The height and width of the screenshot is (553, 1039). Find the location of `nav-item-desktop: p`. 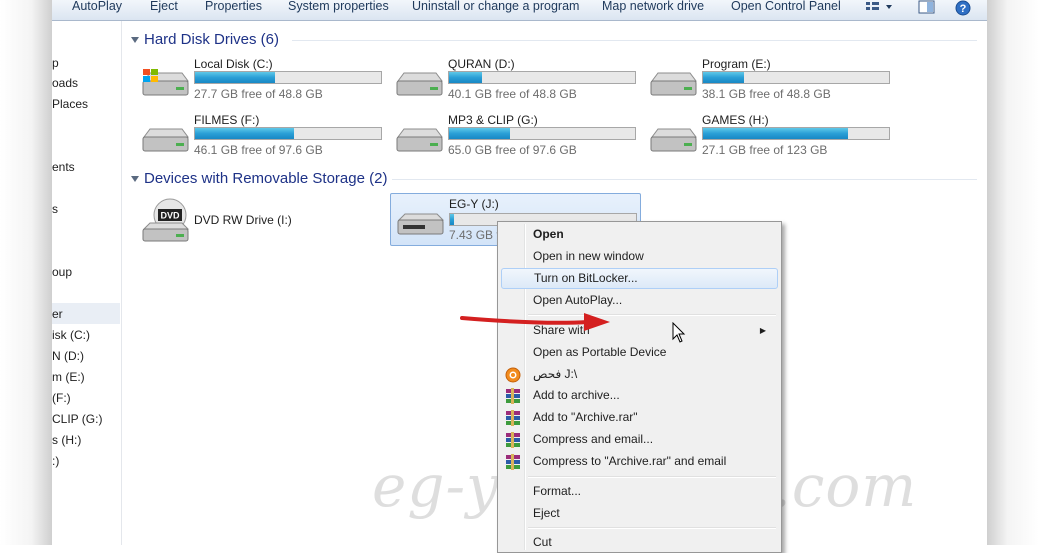

nav-item-desktop: p is located at coordinates (86, 63).